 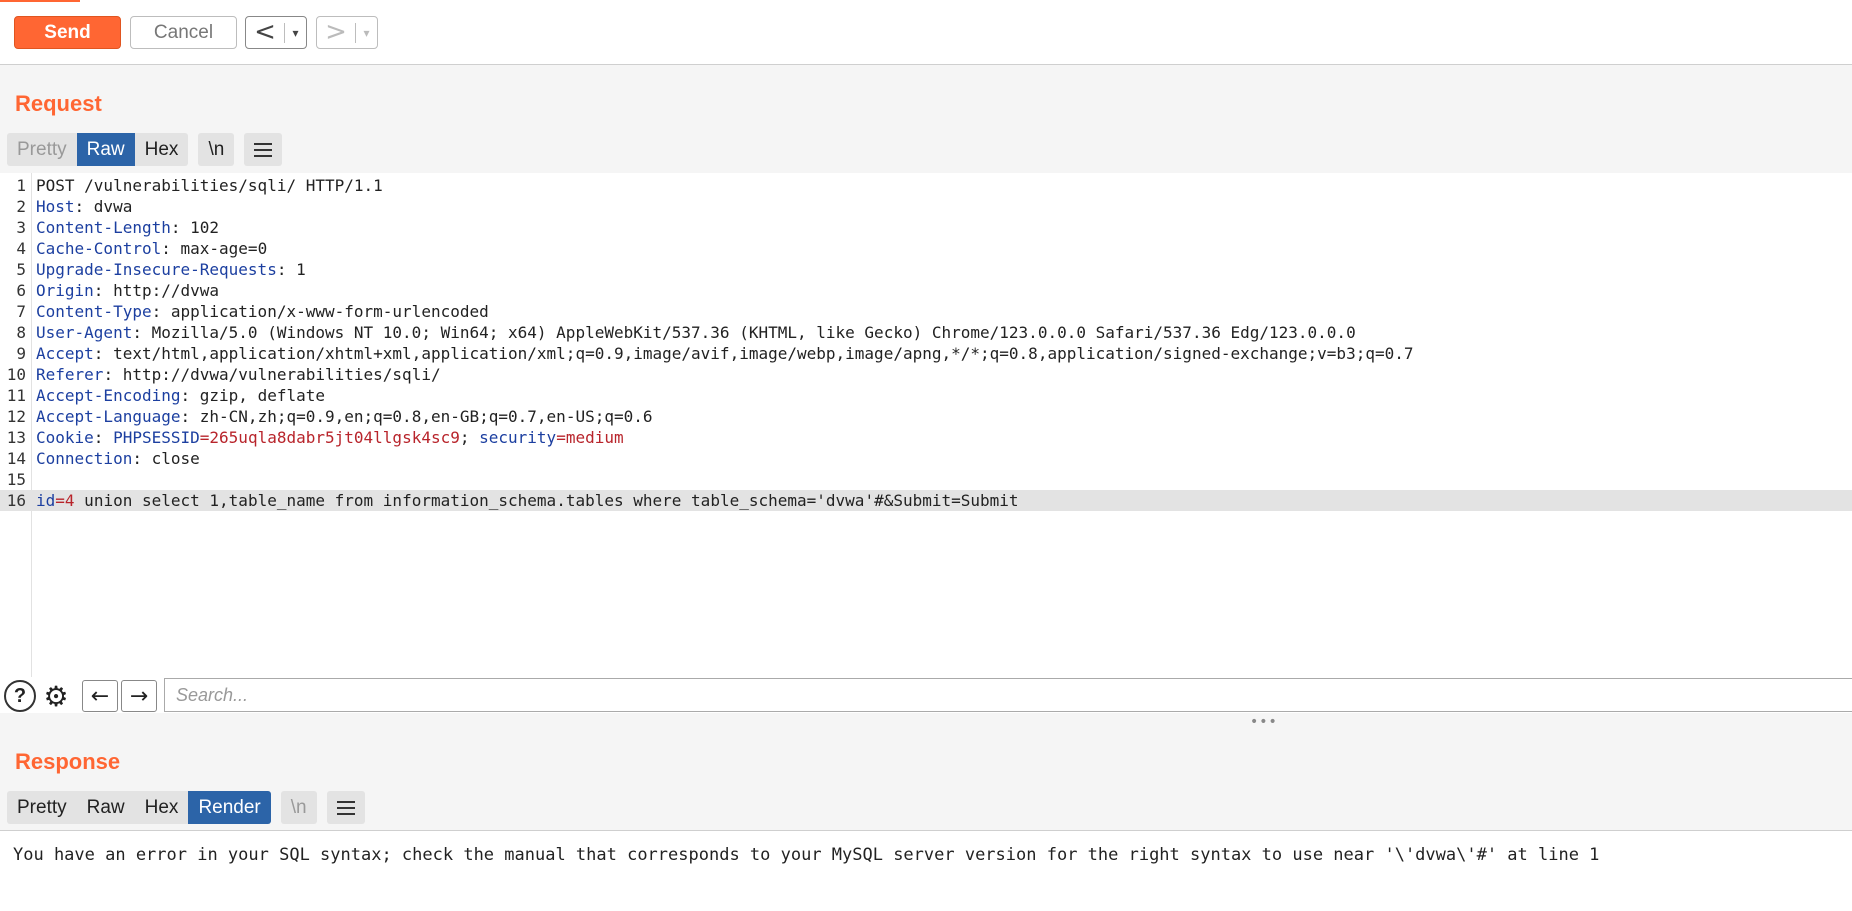 What do you see at coordinates (40, 1) in the screenshot?
I see `active-tab-indicator` at bounding box center [40, 1].